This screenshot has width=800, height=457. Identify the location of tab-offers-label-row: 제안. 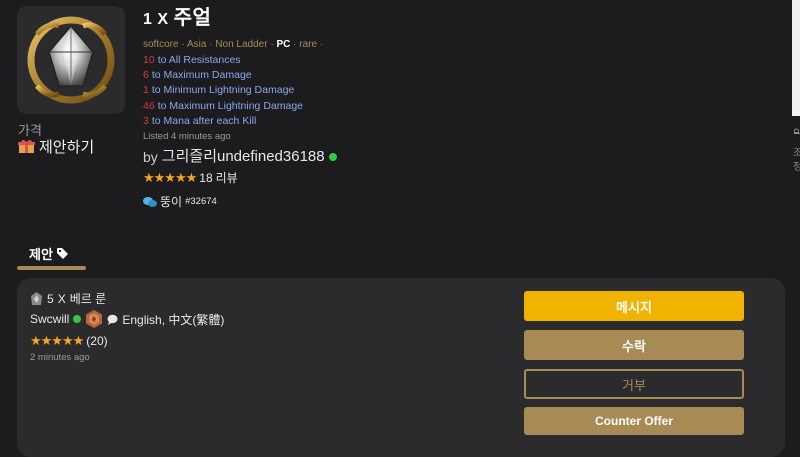
(51, 252).